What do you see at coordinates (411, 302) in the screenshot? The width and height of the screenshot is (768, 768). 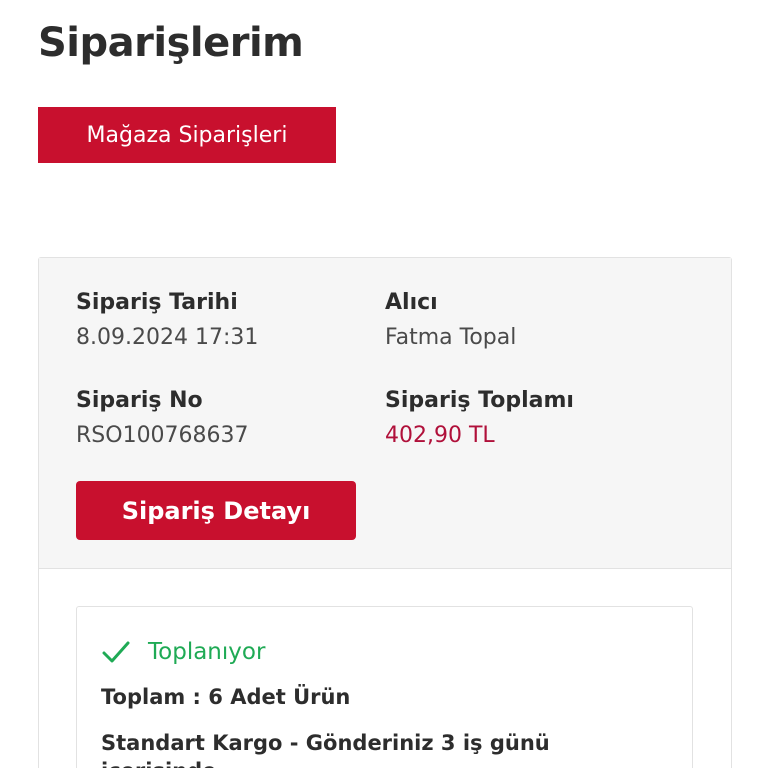 I see `recipient-label: Alıcı` at bounding box center [411, 302].